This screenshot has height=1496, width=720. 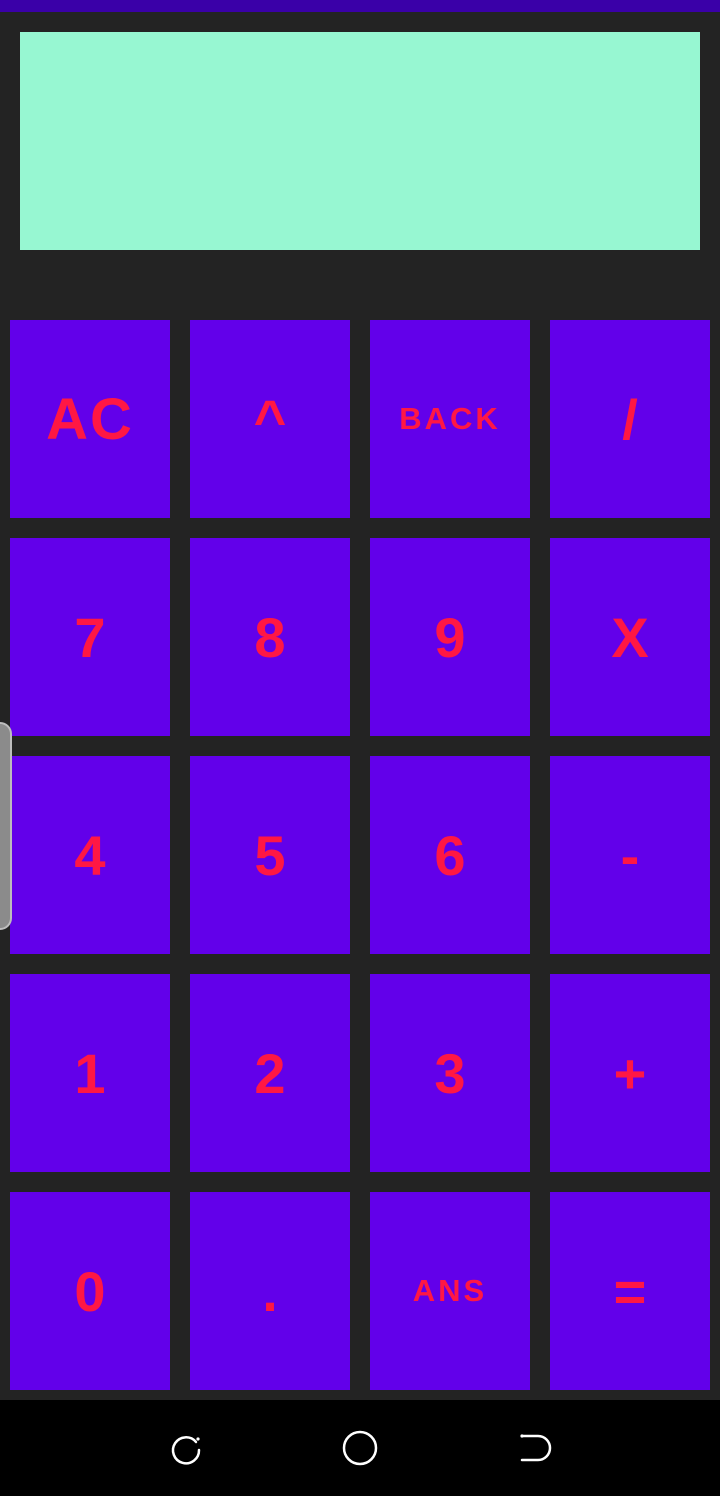 I want to click on decimal-point-button: ., so click(x=270, y=1291).